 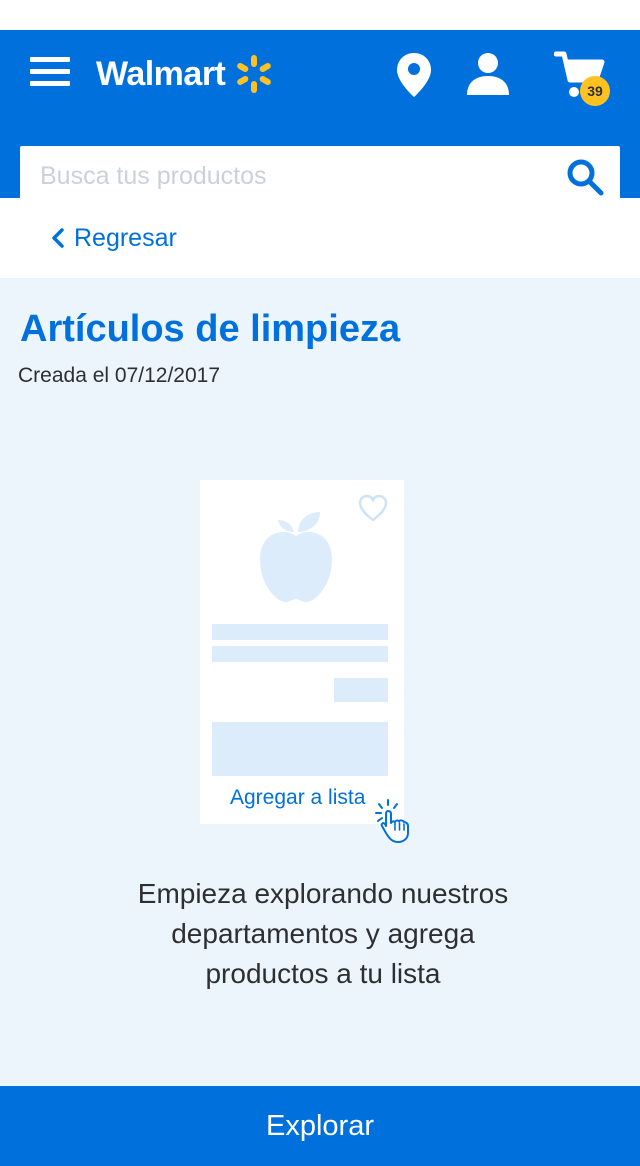 What do you see at coordinates (361, 690) in the screenshot?
I see `skeleton-price` at bounding box center [361, 690].